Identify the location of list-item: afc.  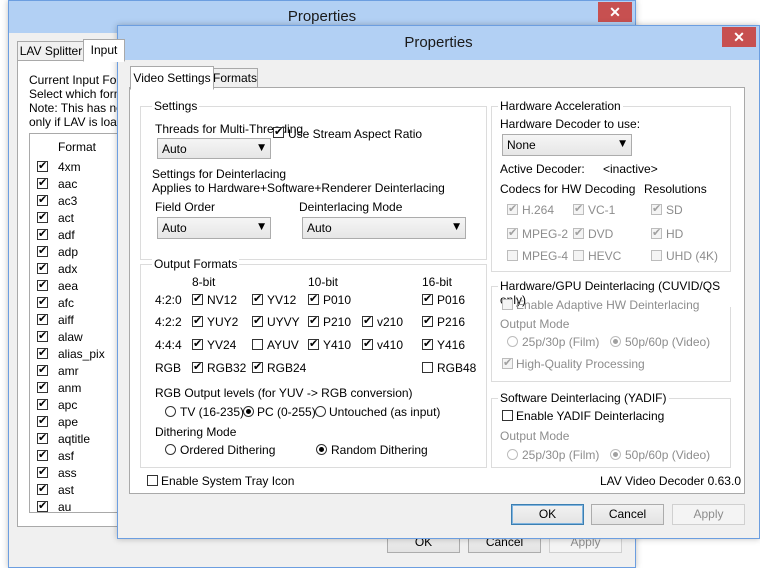
(80, 302).